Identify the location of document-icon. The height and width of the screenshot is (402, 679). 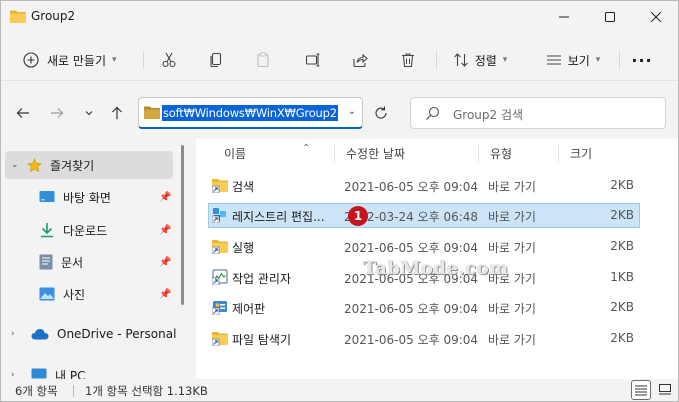
(46, 262).